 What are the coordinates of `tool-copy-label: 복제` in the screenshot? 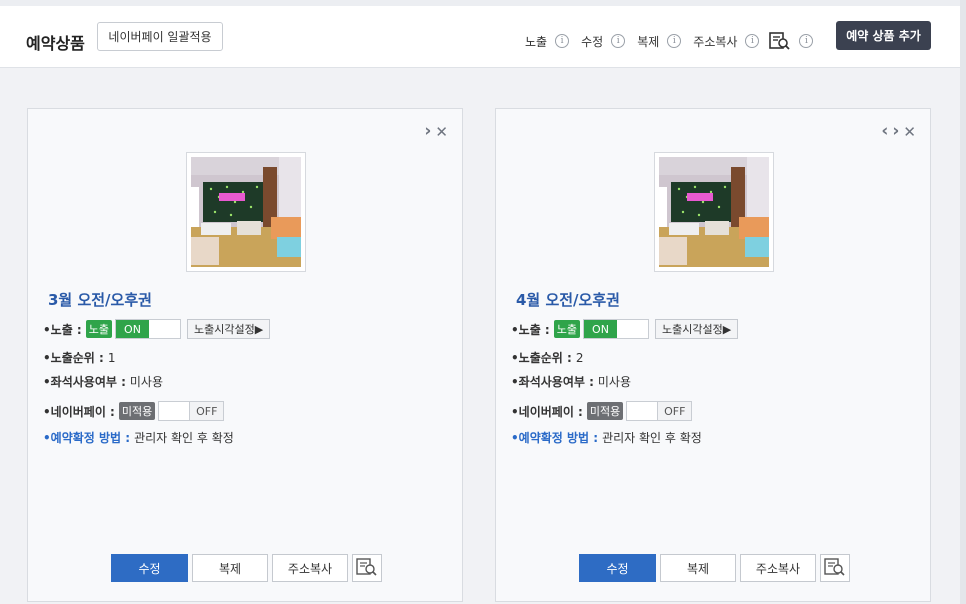 It's located at (648, 41).